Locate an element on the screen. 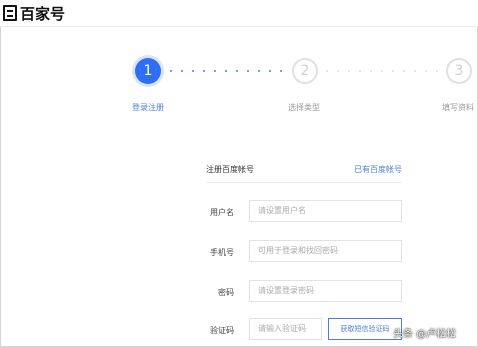  step-1-label: 登录注册 is located at coordinates (148, 107).